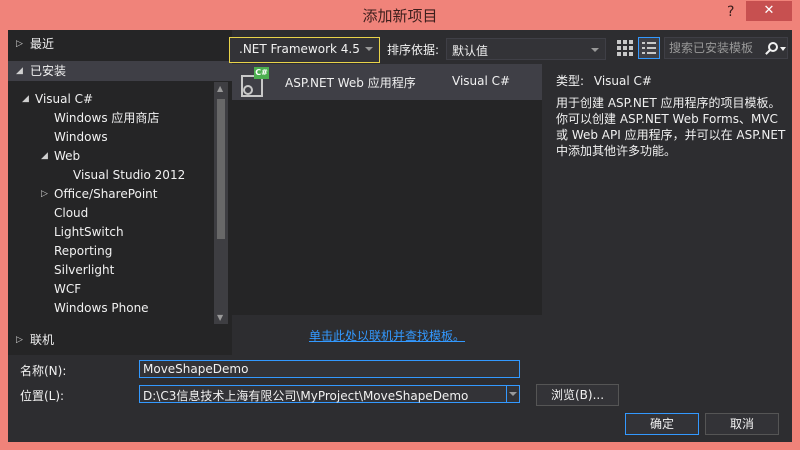  I want to click on list-view-button, so click(649, 48).